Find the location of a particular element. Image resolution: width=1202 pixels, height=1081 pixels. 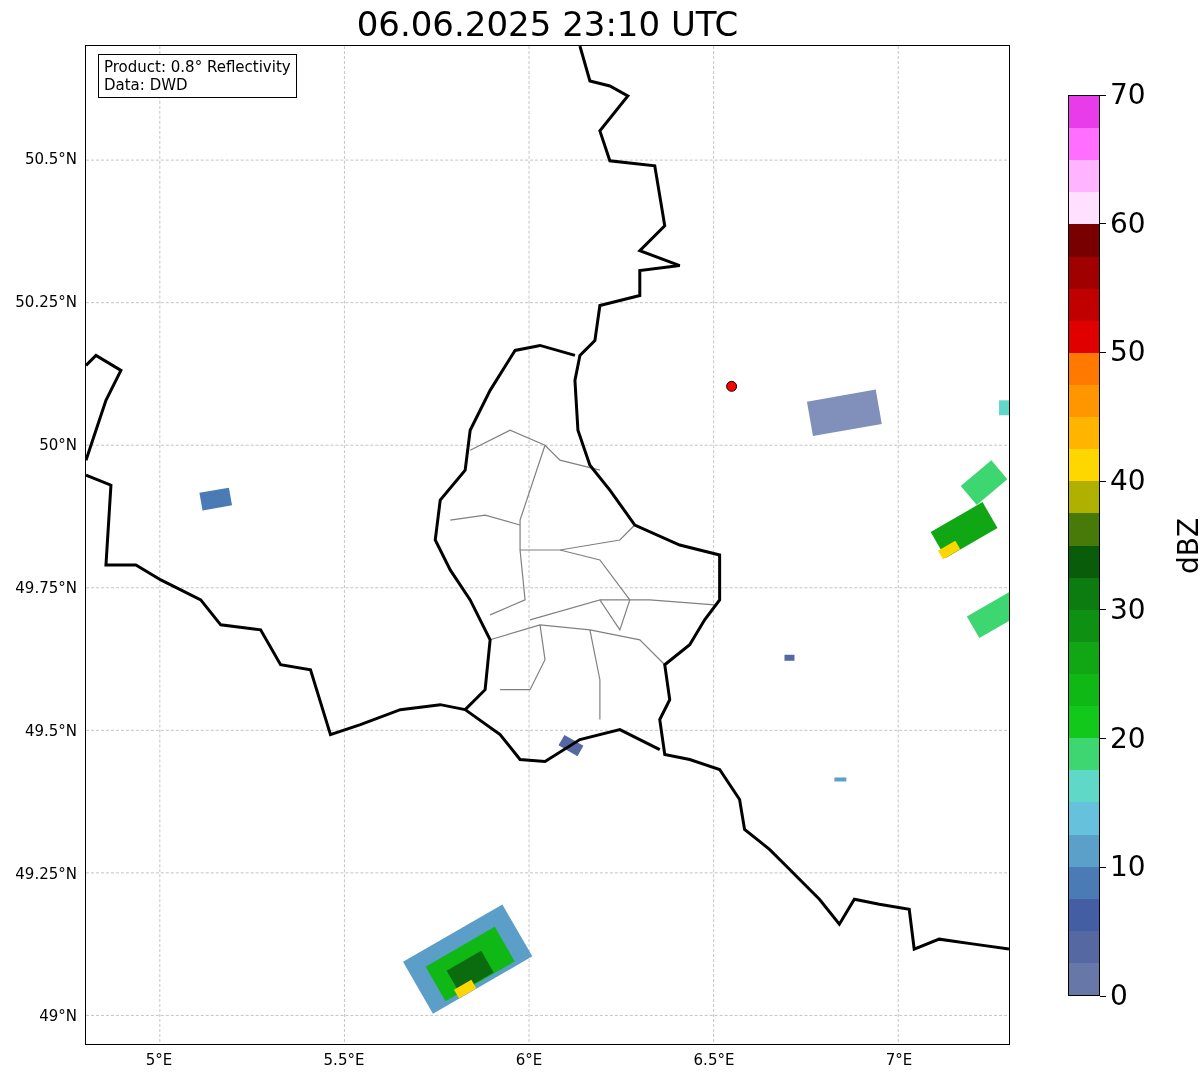

colorbar-label: dBZ is located at coordinates (1186, 545).